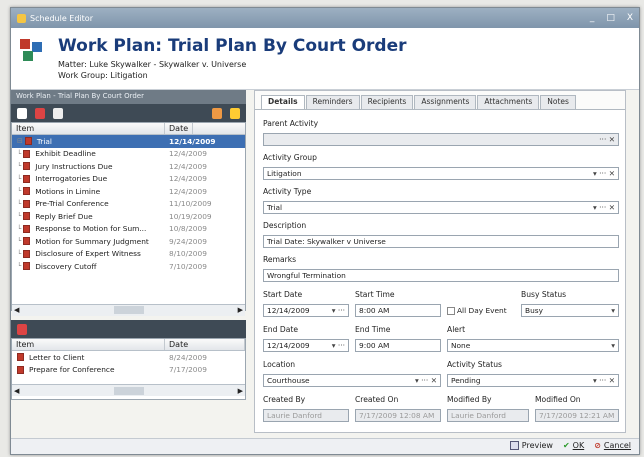  I want to click on end-time-field: 9:00 AM, so click(398, 345).